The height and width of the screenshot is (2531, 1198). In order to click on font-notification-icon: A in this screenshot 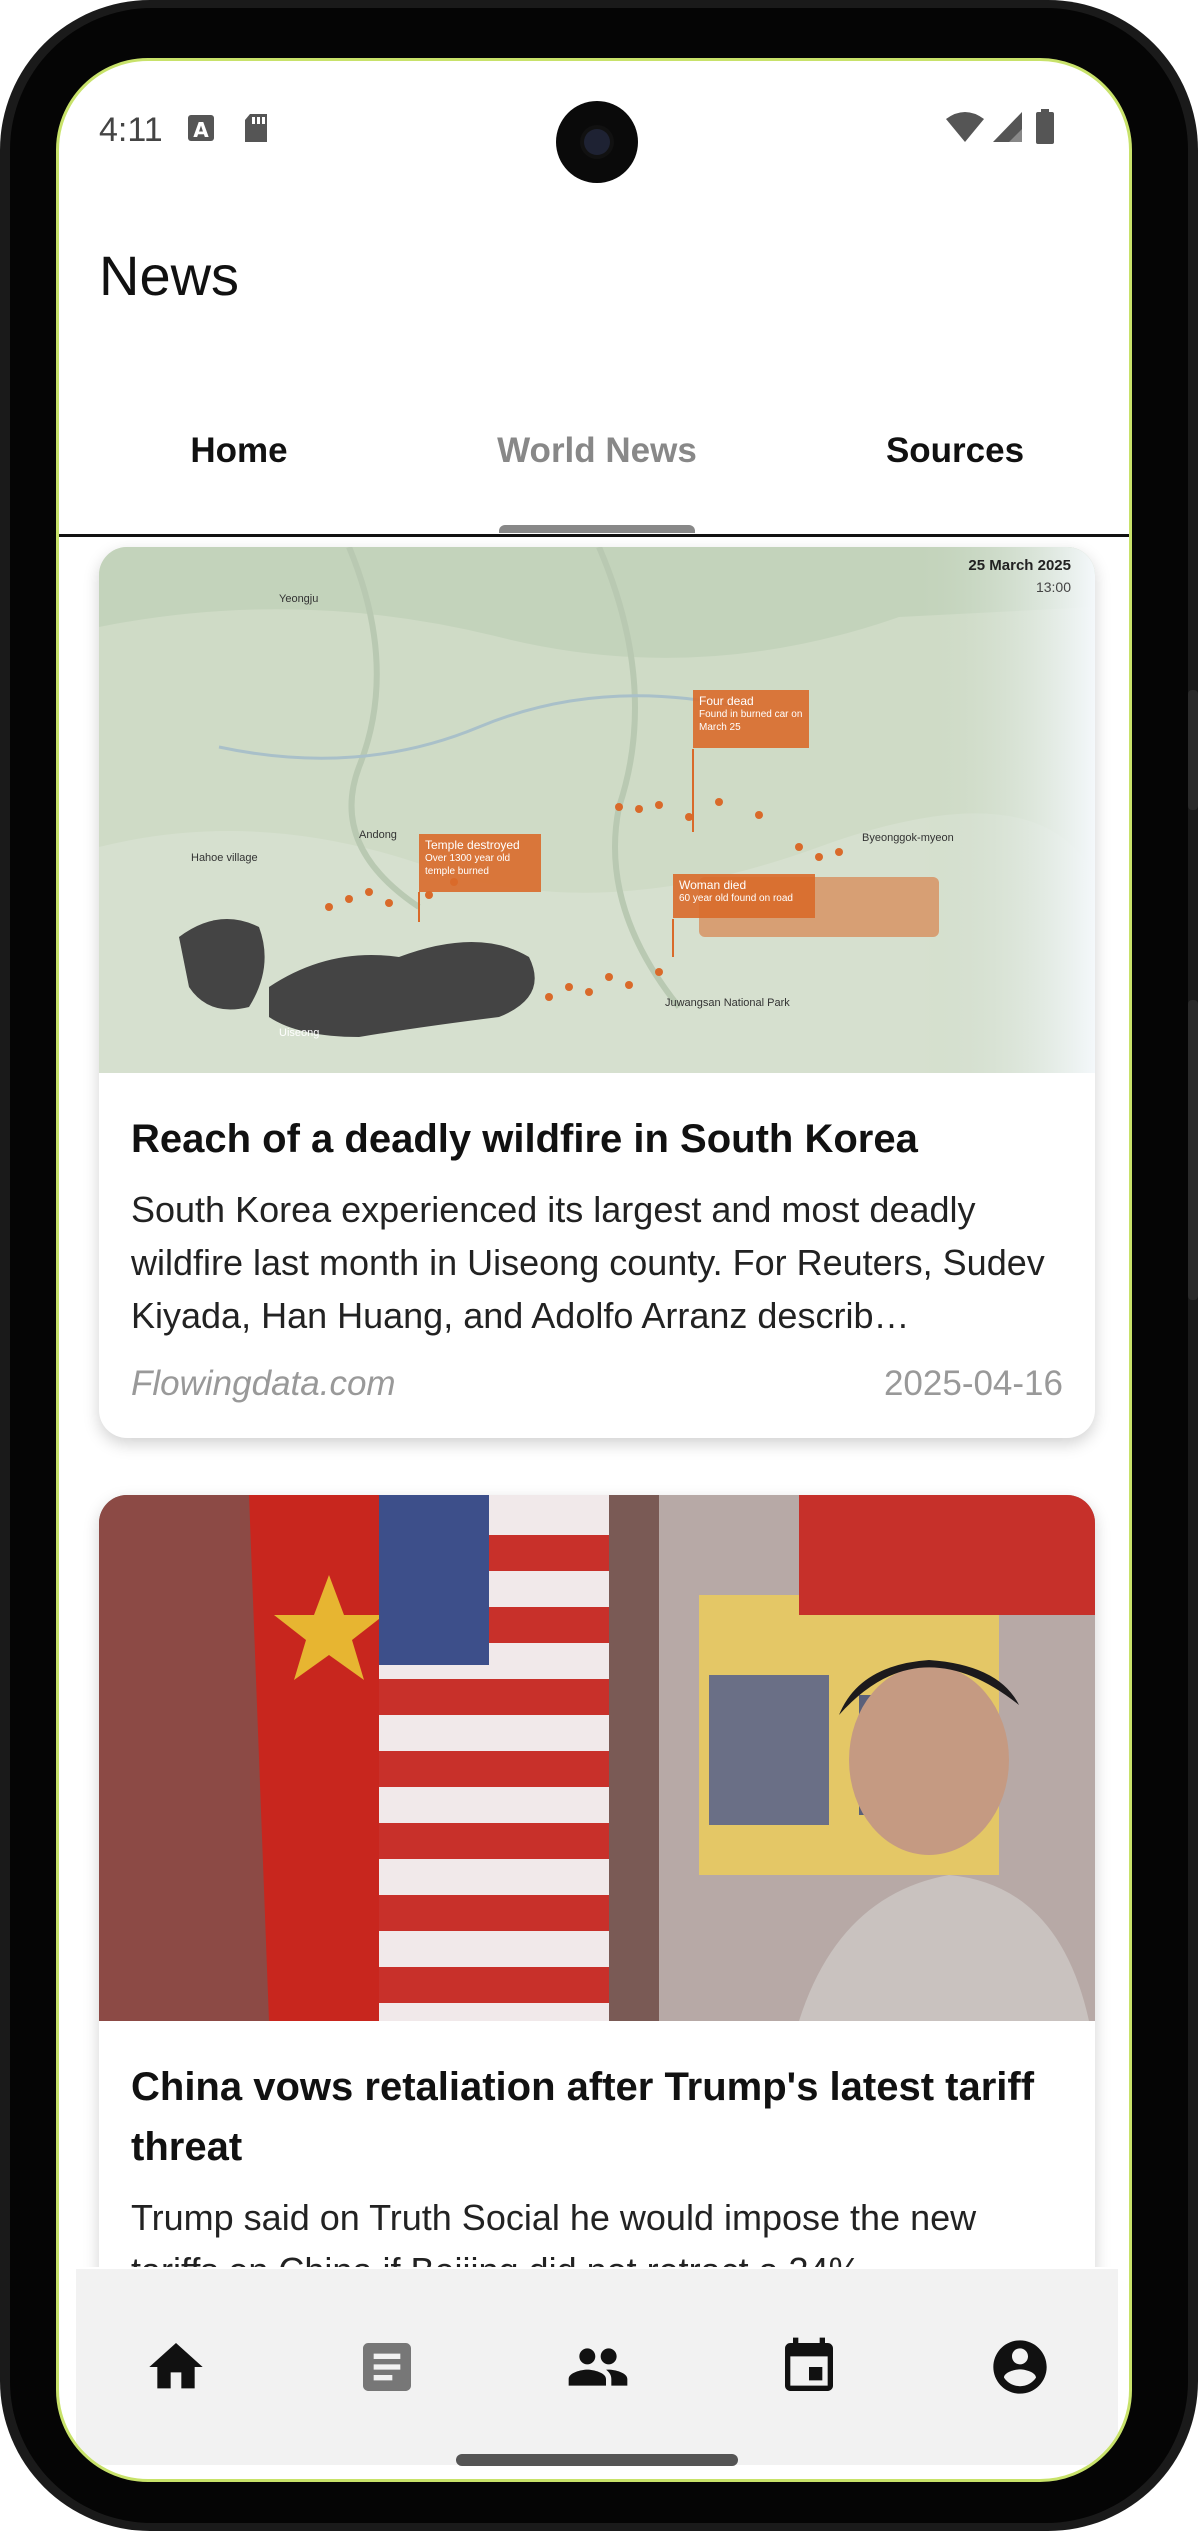, I will do `click(201, 130)`.